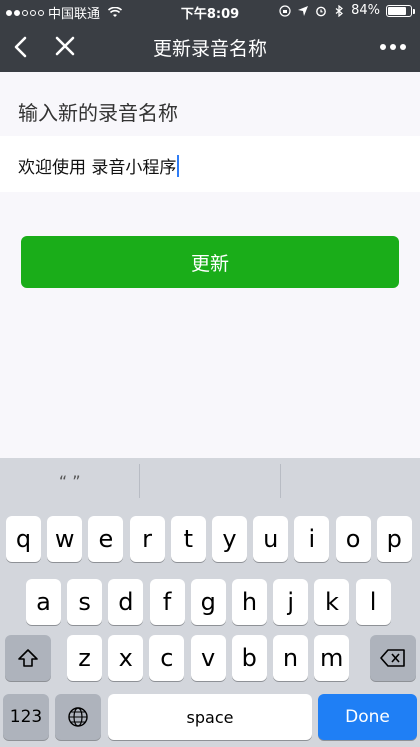 The width and height of the screenshot is (420, 747). I want to click on key-n: n, so click(290, 658).